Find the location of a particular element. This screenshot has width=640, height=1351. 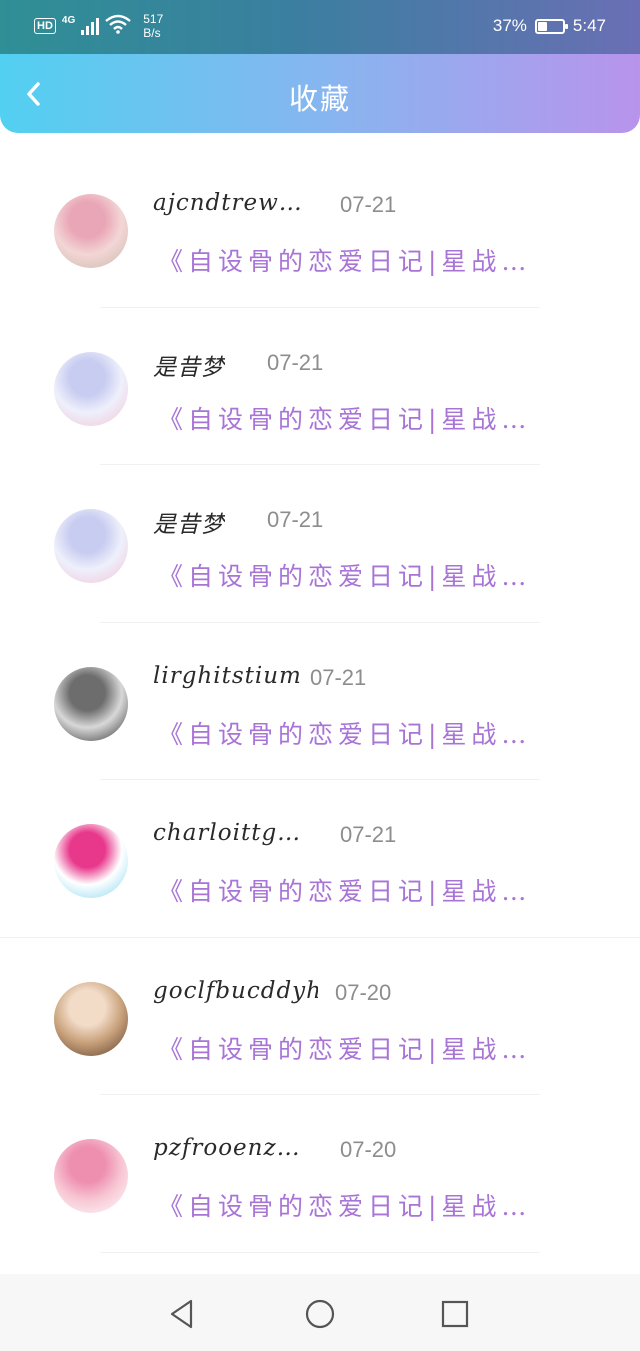

battery-icon is located at coordinates (551, 26).